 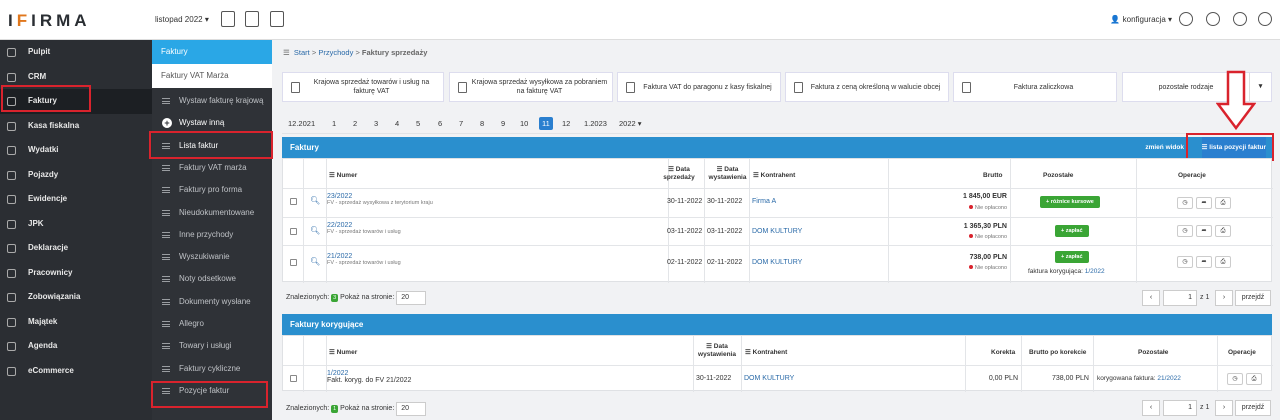 What do you see at coordinates (212, 52) in the screenshot?
I see `submenu-header: Faktury` at bounding box center [212, 52].